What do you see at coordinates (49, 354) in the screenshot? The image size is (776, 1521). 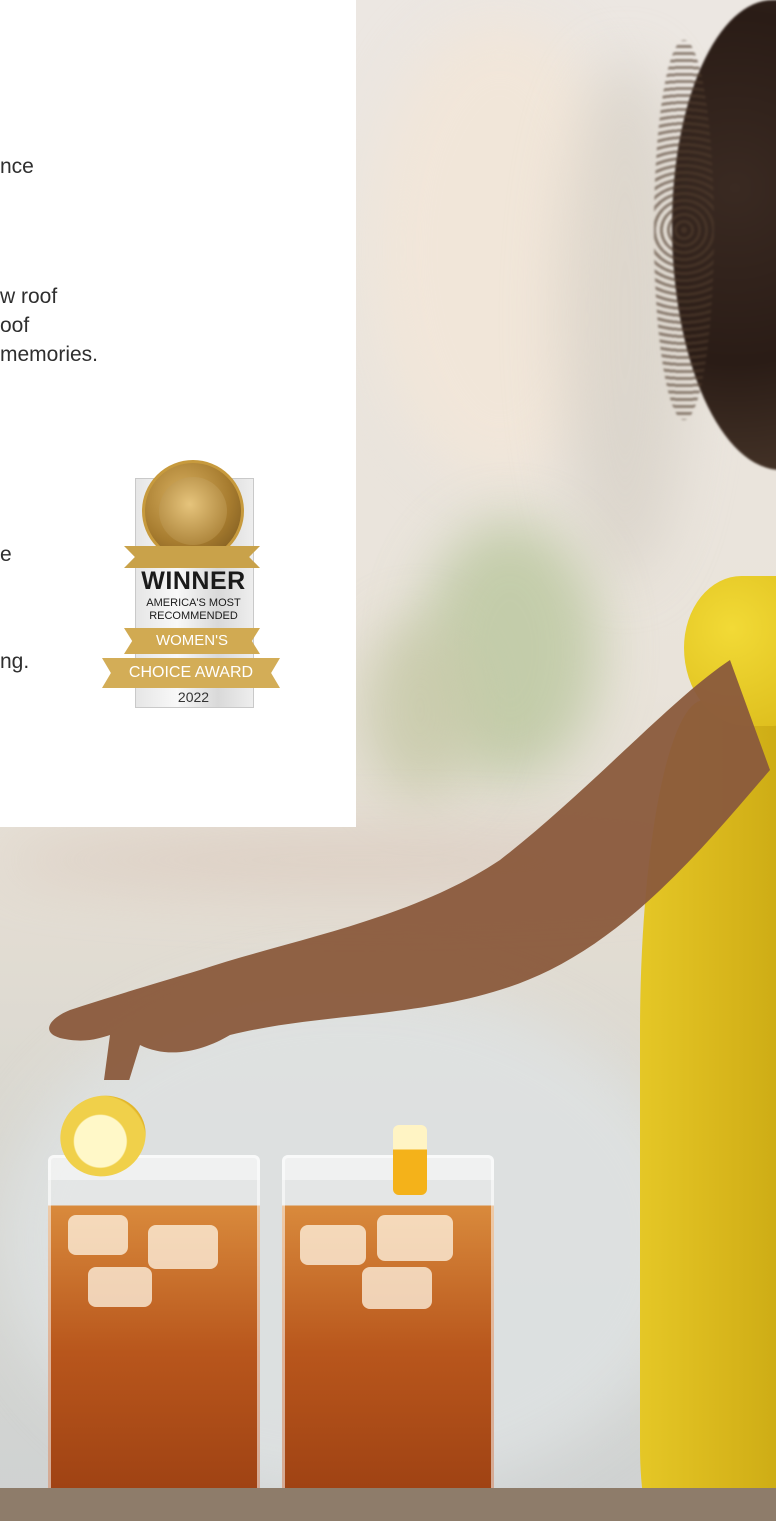 I see `story-text-line-3: memories.` at bounding box center [49, 354].